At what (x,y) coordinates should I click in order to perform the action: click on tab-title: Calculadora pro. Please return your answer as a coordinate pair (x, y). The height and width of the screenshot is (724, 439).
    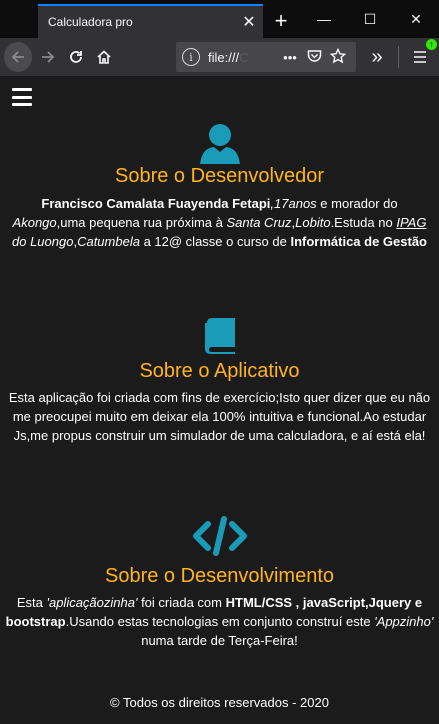
    Looking at the image, I should click on (90, 22).